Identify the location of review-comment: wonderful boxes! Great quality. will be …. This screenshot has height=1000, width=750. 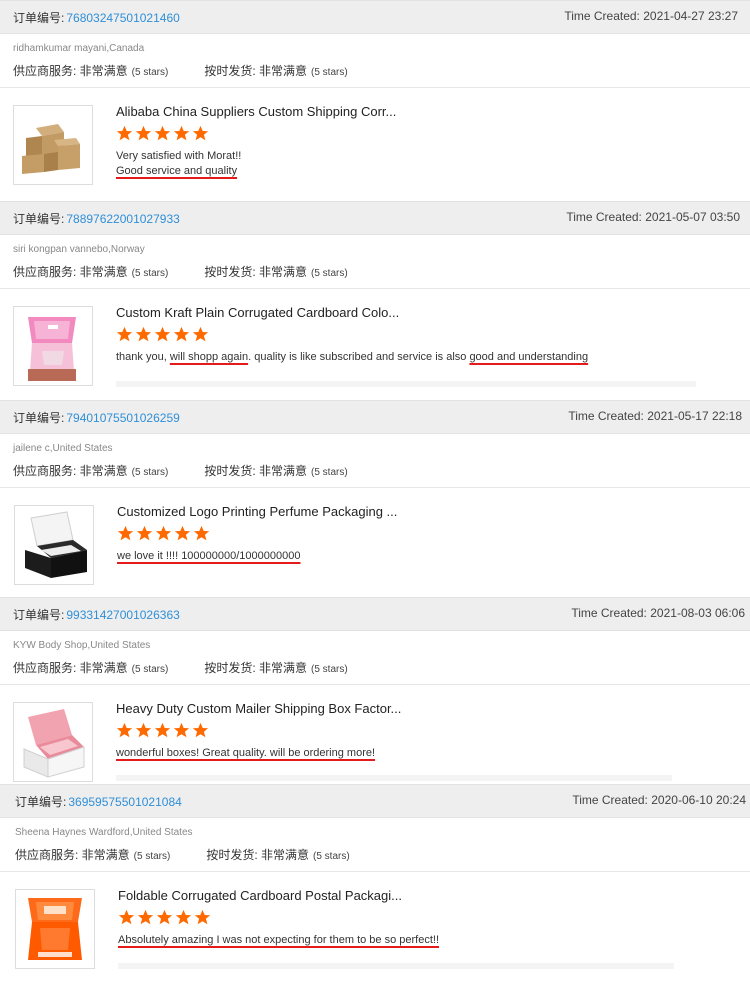
(245, 753).